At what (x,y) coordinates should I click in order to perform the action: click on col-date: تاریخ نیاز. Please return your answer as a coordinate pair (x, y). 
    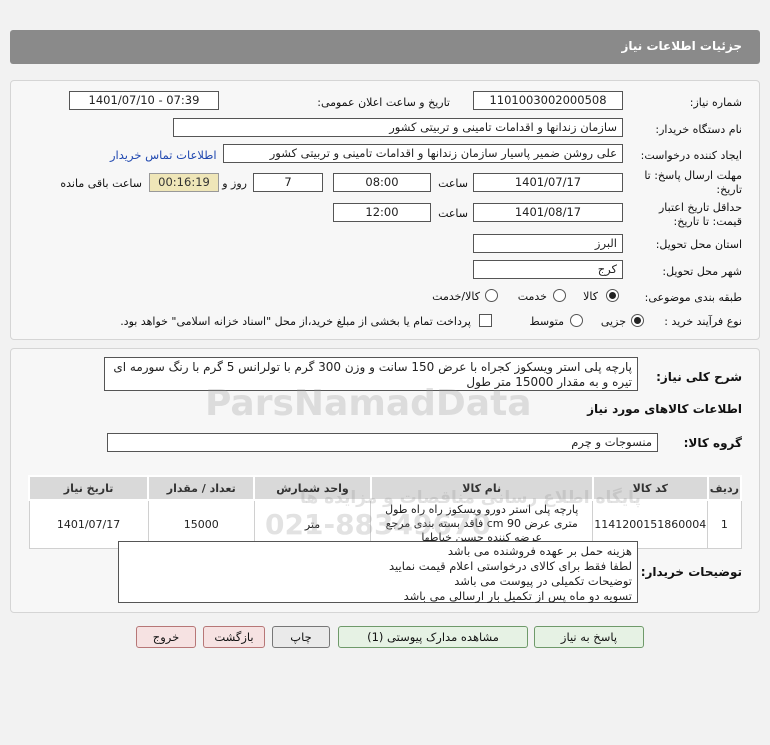
    Looking at the image, I should click on (88, 488).